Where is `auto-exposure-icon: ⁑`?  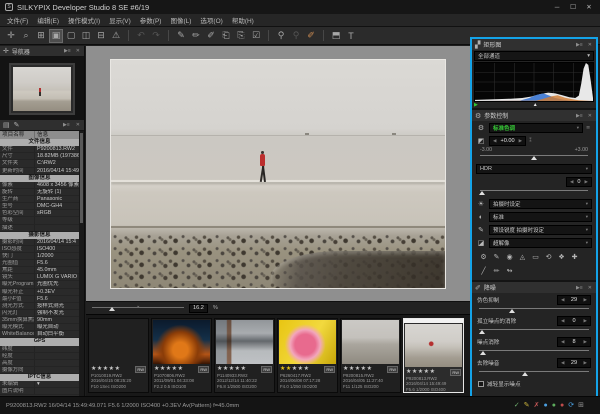
auto-exposure-icon: ⁑ is located at coordinates (532, 141).